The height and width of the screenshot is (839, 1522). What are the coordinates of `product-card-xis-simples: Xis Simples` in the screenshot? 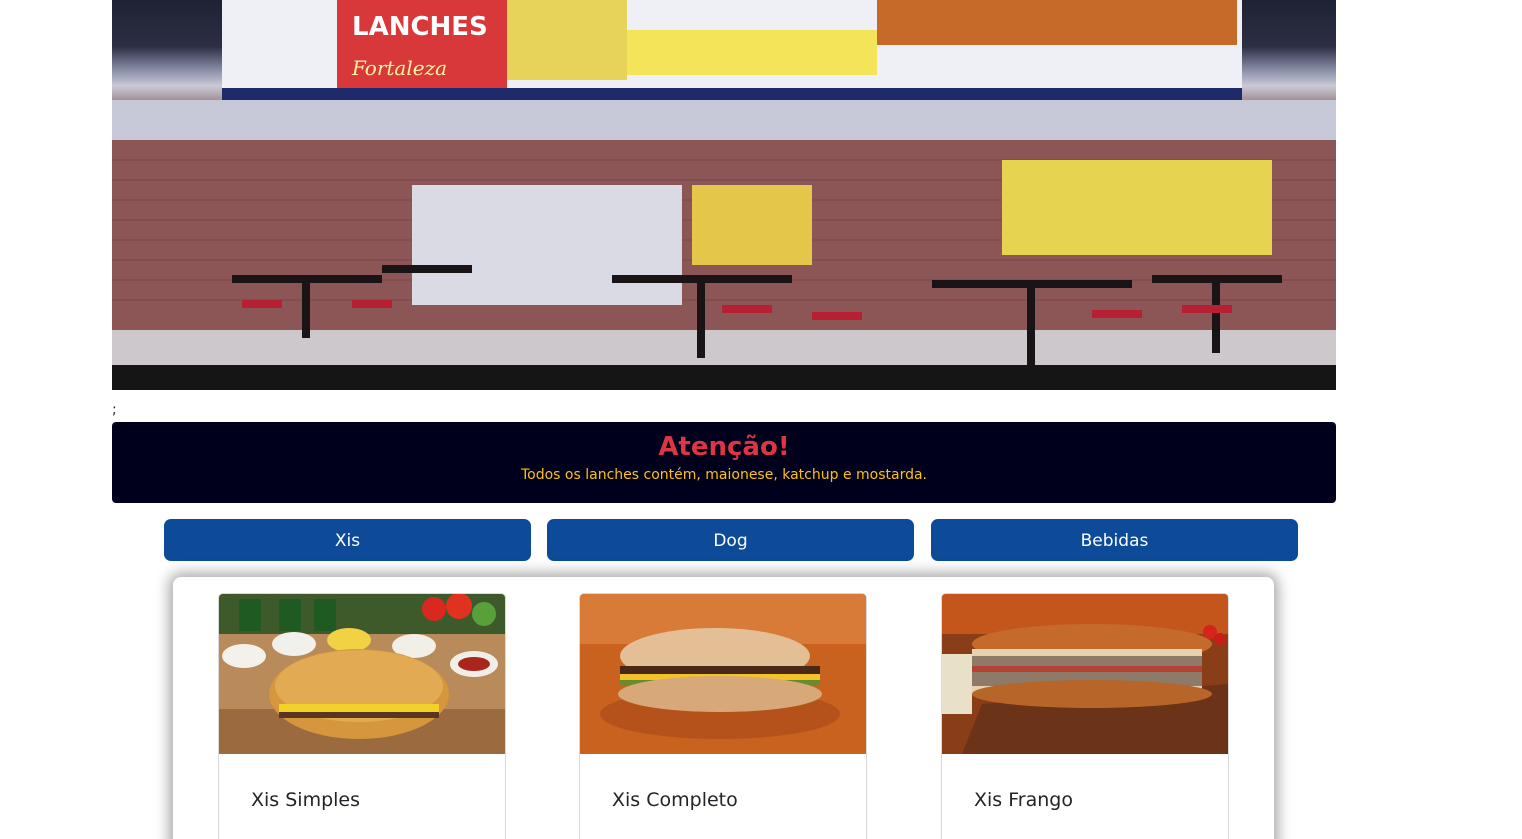 It's located at (362, 716).